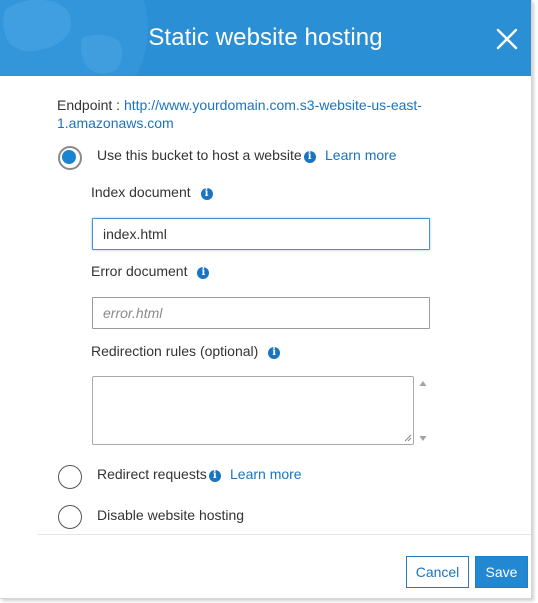 The image size is (538, 603). Describe the element at coordinates (261, 313) in the screenshot. I see `error-document-input` at that location.